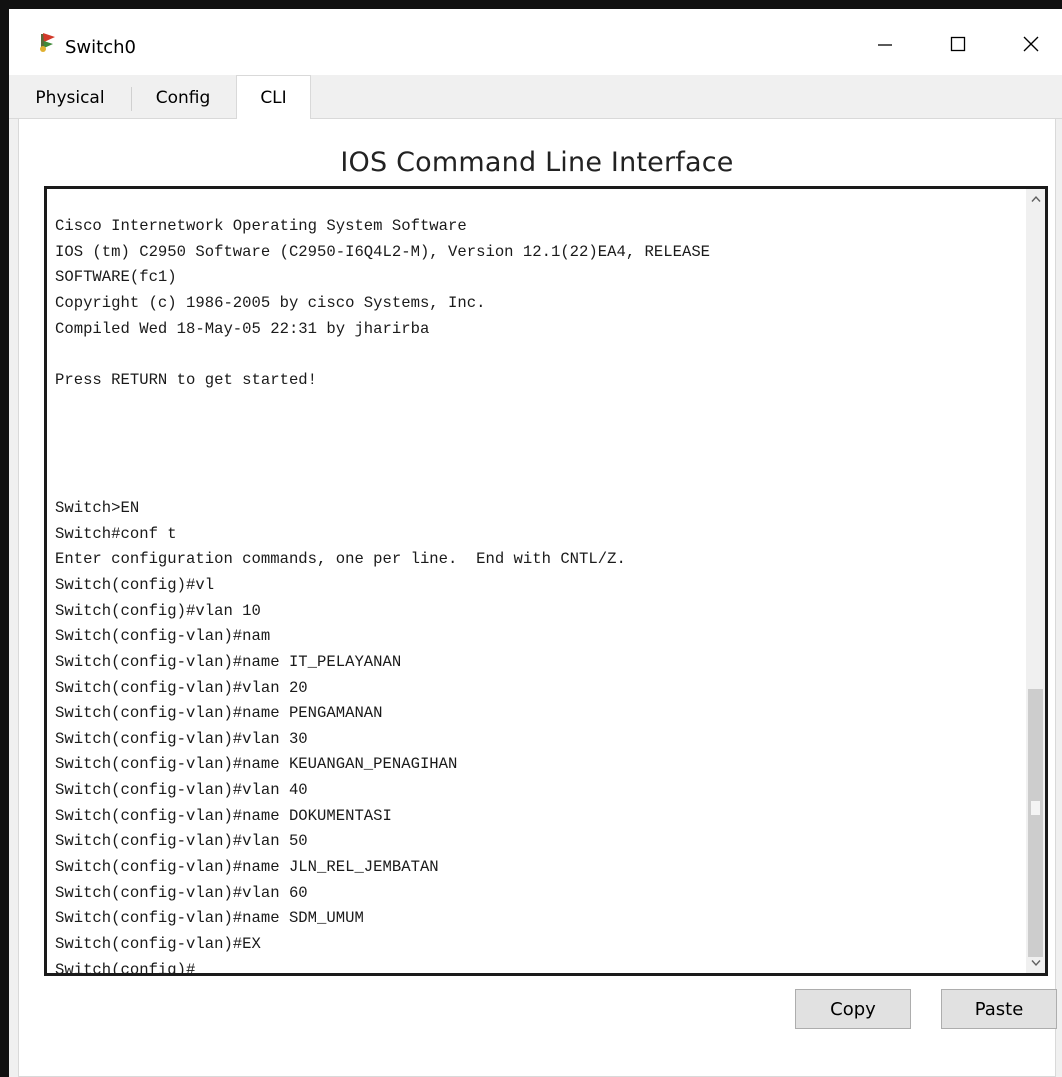 The width and height of the screenshot is (1062, 1077). I want to click on console-line: Switch(config-vlan)#EX, so click(158, 943).